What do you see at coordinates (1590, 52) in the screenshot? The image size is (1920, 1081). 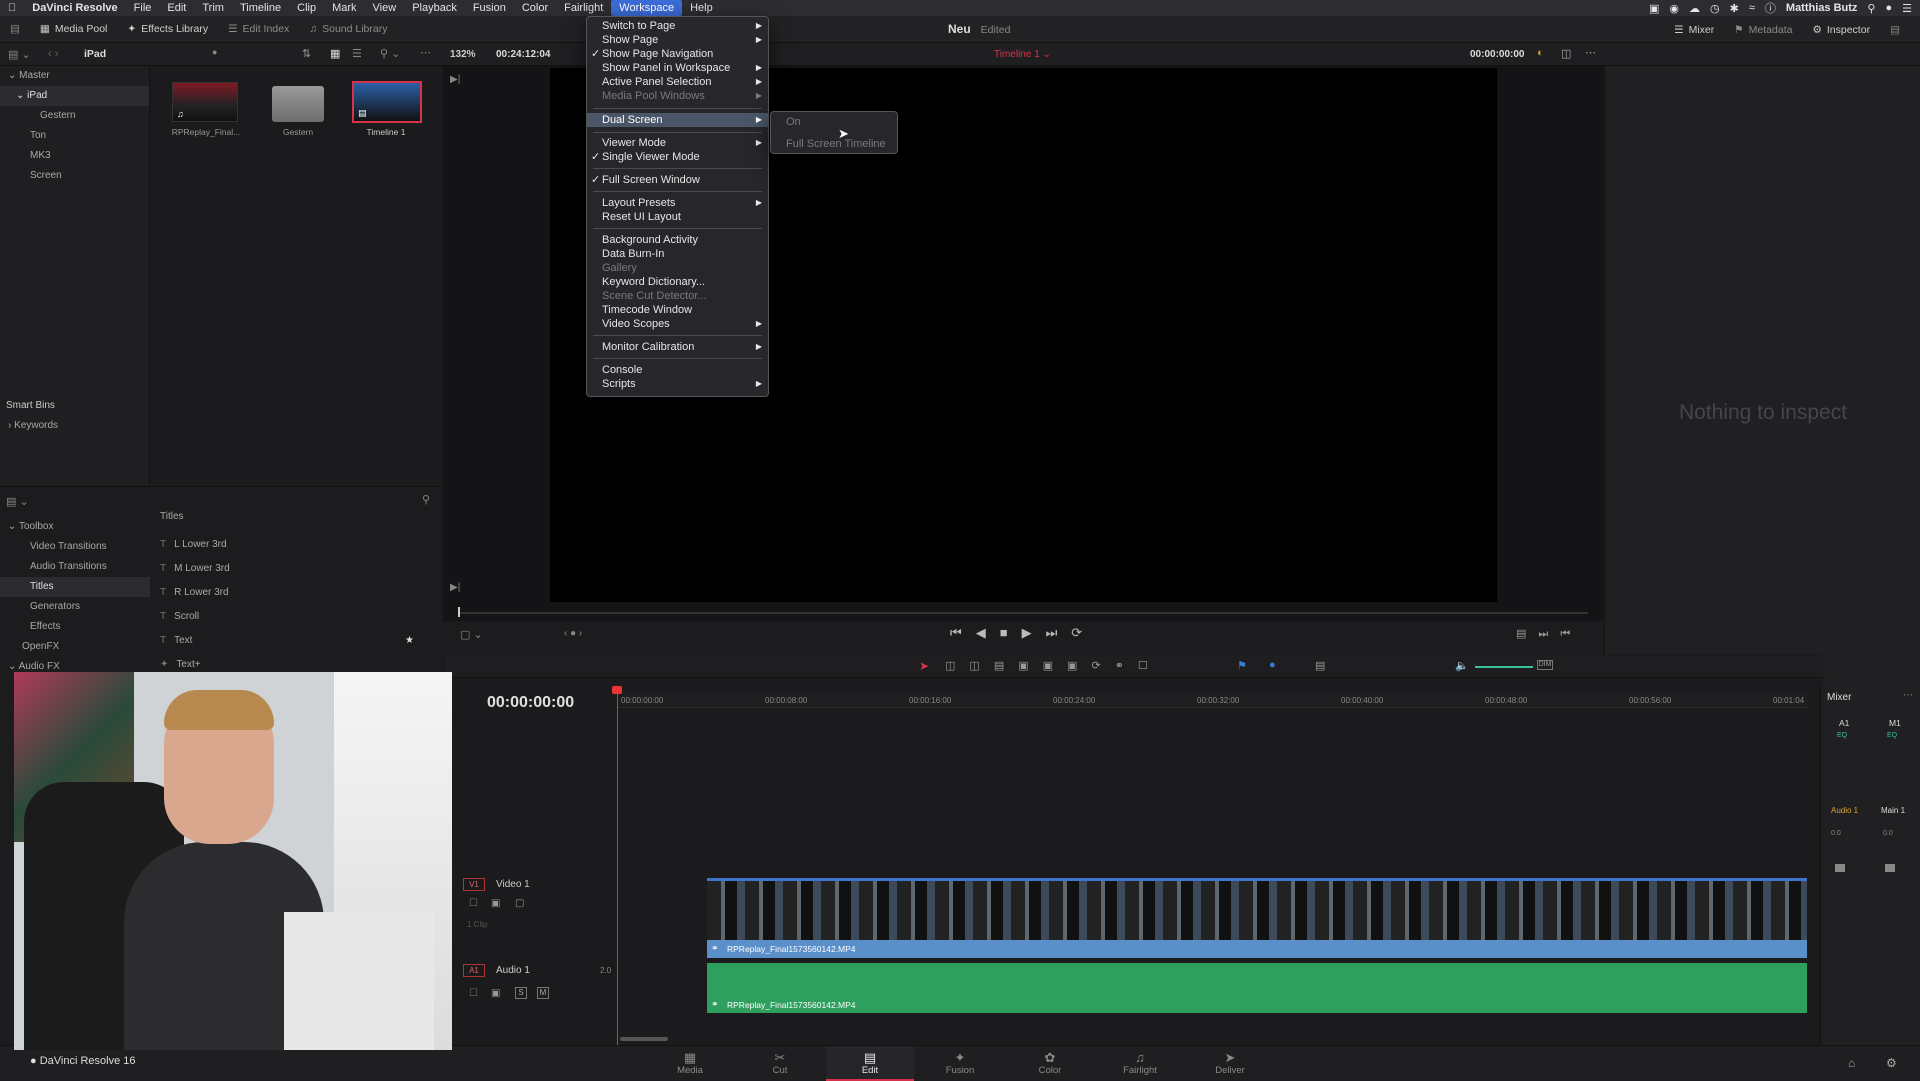 I see `viewer-more-icon: ⋯` at bounding box center [1590, 52].